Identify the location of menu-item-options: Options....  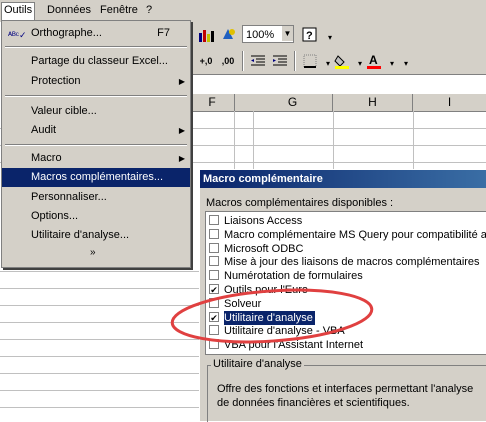
(96, 216).